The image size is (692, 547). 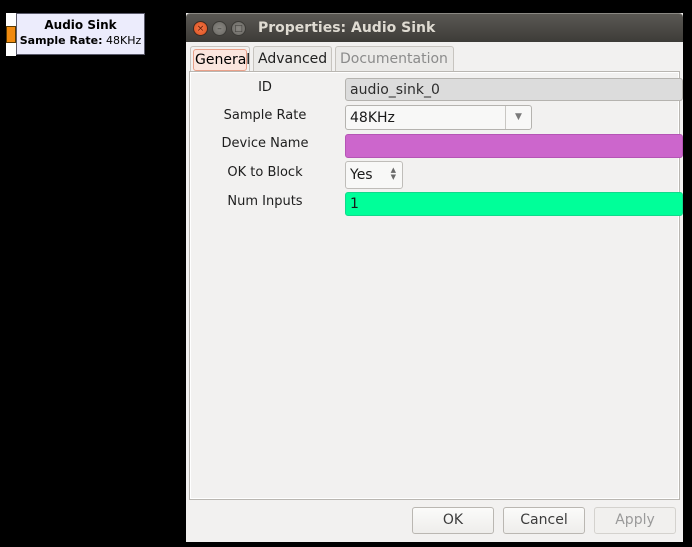 What do you see at coordinates (200, 28) in the screenshot?
I see `close-icon: ×` at bounding box center [200, 28].